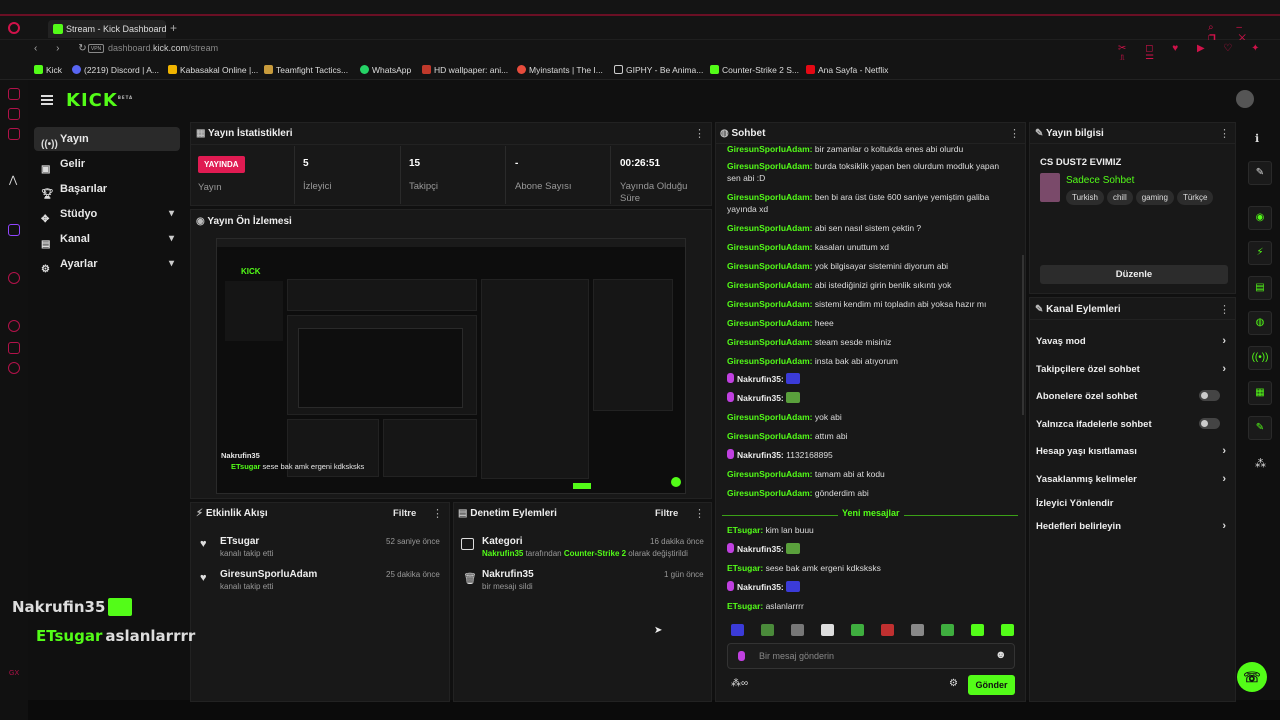 The image size is (1280, 720). What do you see at coordinates (173, 28) in the screenshot?
I see `new-tab-button: +` at bounding box center [173, 28].